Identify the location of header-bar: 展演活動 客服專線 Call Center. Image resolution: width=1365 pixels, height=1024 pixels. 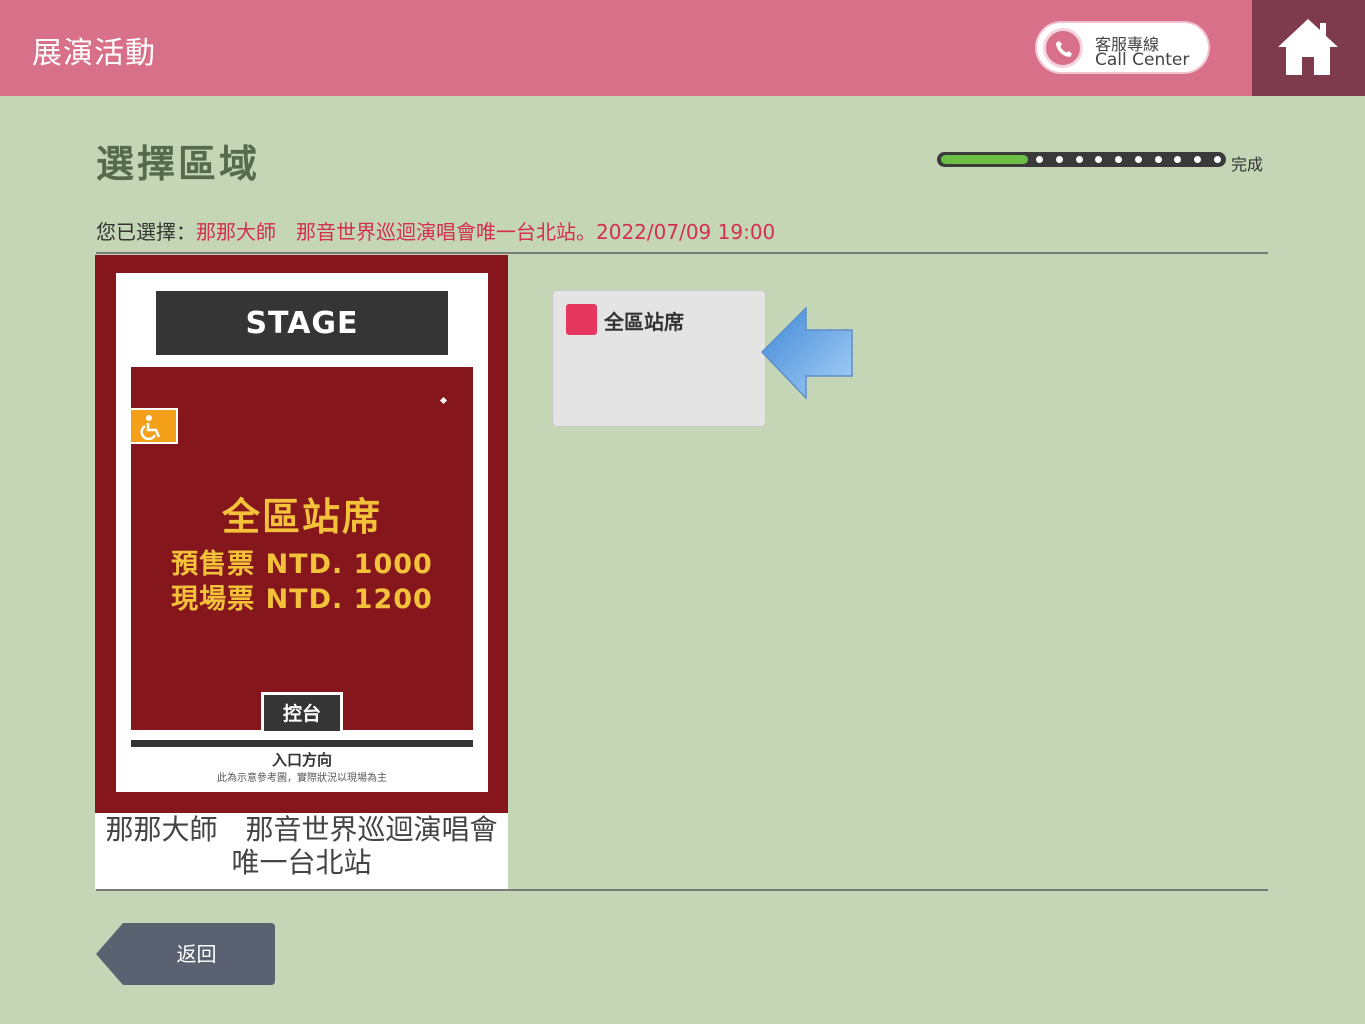
(682, 48).